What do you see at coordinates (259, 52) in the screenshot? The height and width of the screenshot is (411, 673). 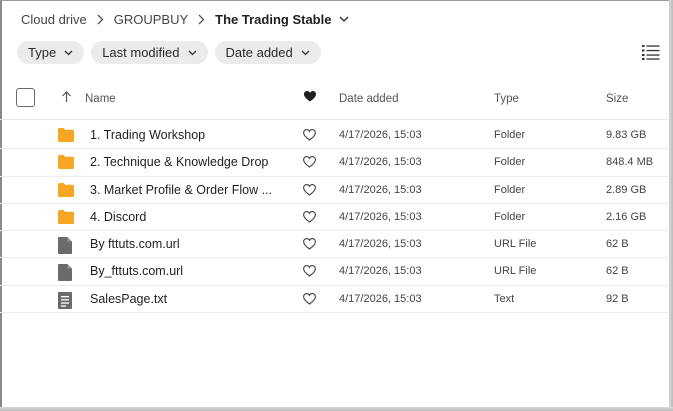 I see `filter-label: Date added` at bounding box center [259, 52].